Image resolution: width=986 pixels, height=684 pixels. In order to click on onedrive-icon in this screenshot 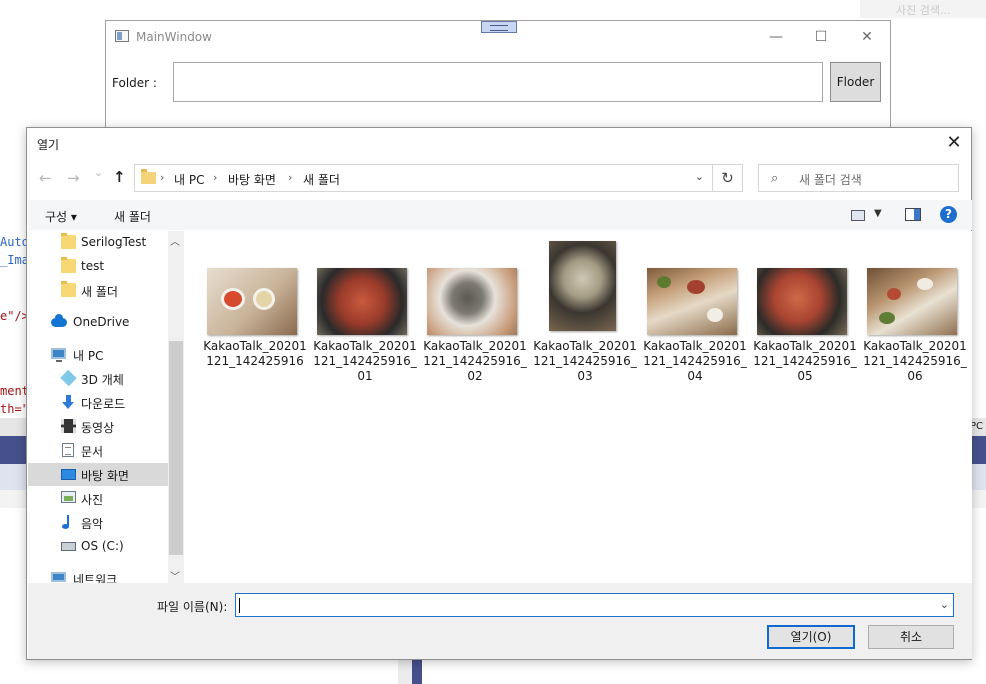, I will do `click(59, 320)`.